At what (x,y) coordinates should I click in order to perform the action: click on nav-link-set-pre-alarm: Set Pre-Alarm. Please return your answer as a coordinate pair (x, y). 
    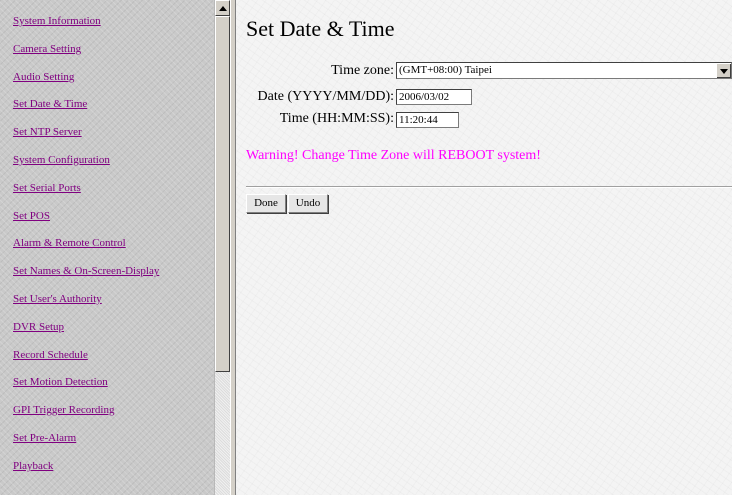
    Looking at the image, I should click on (44, 438).